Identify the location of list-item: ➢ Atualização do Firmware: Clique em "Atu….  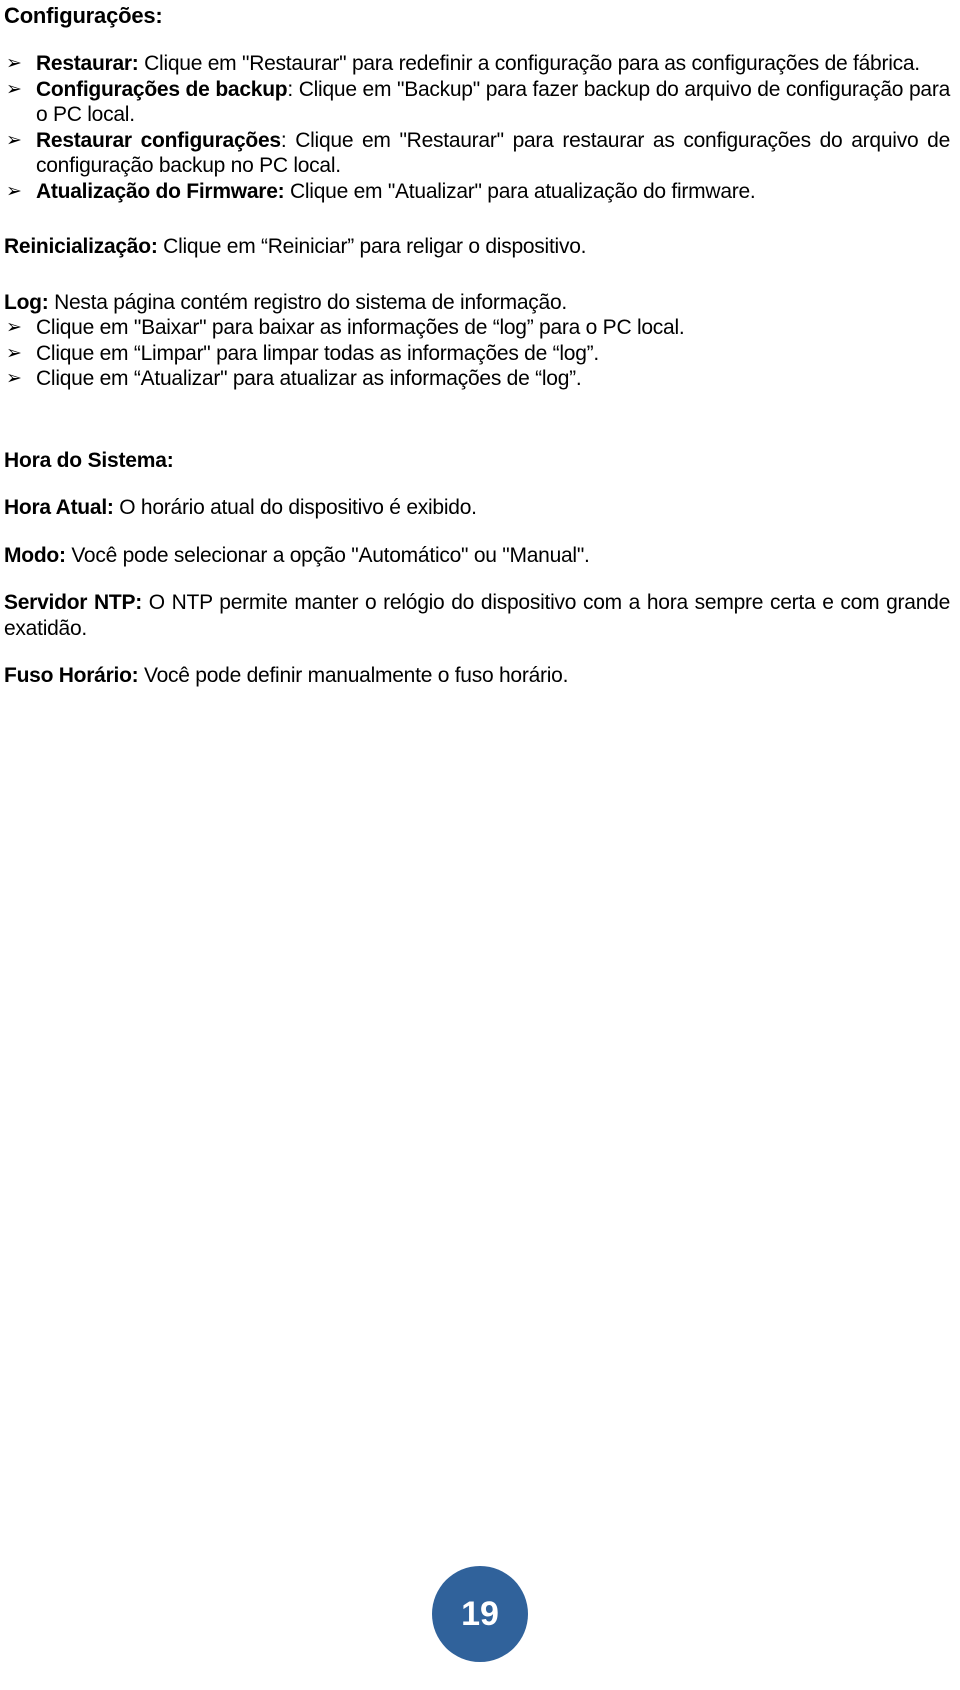
(477, 192).